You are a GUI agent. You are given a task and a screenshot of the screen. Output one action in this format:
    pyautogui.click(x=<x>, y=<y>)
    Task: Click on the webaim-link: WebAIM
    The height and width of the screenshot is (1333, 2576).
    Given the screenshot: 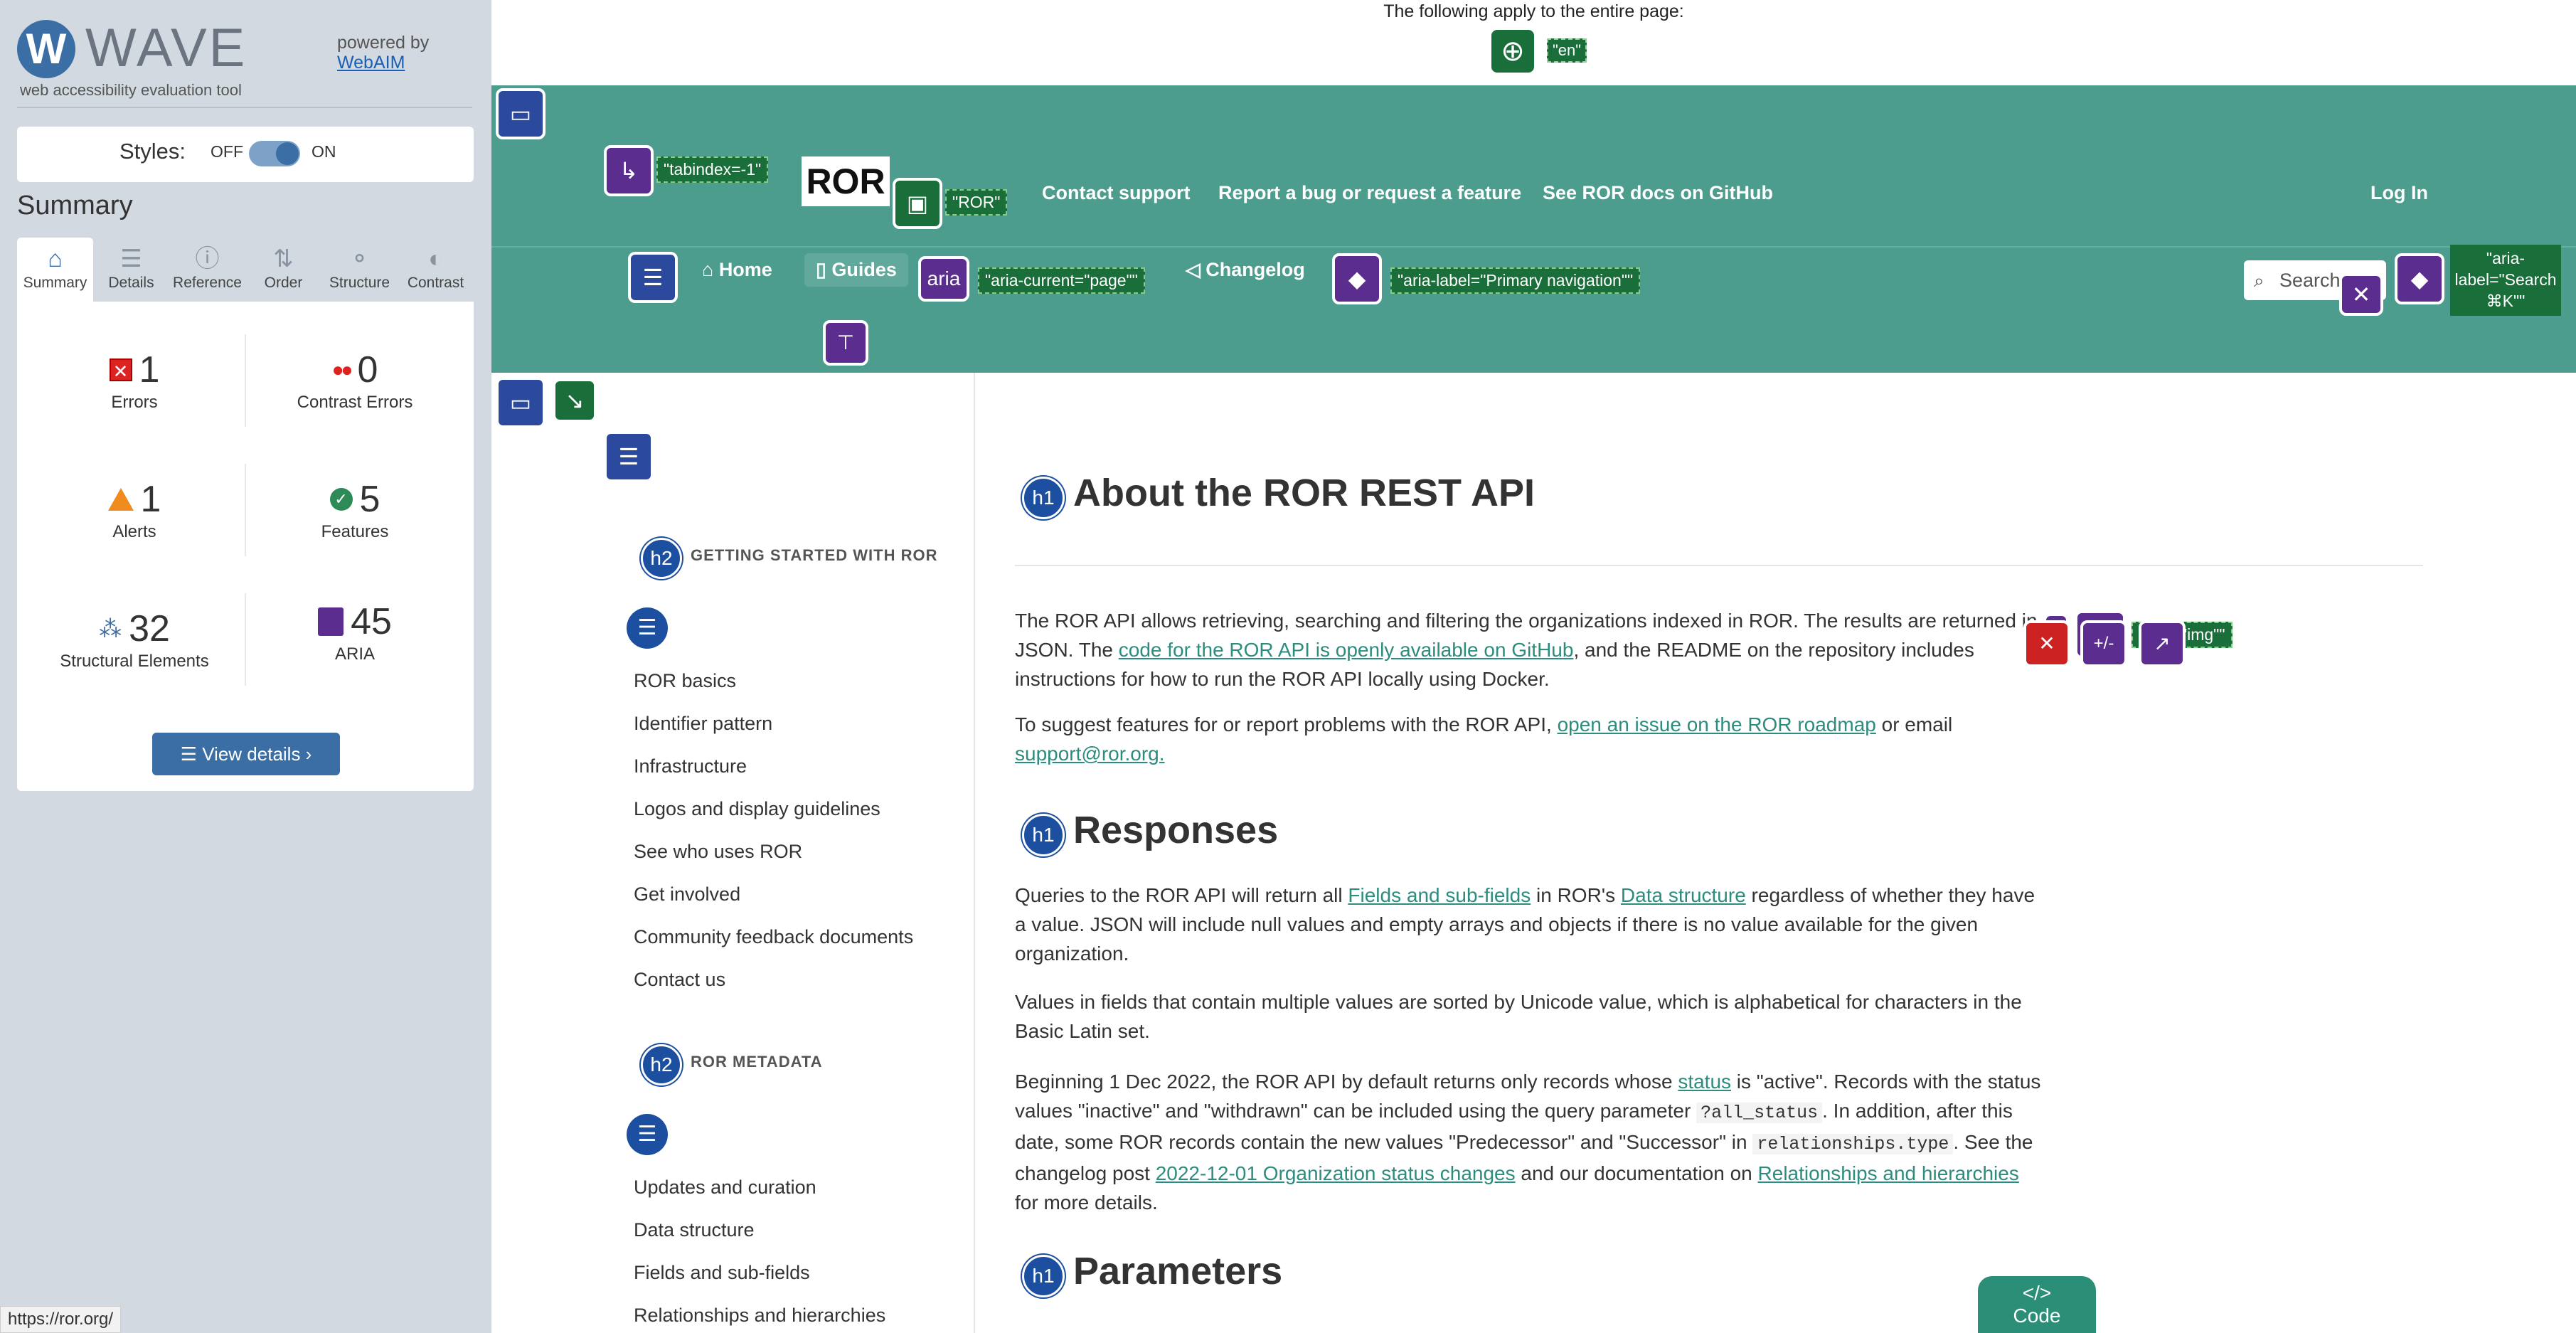 What is the action you would take?
    pyautogui.click(x=371, y=63)
    